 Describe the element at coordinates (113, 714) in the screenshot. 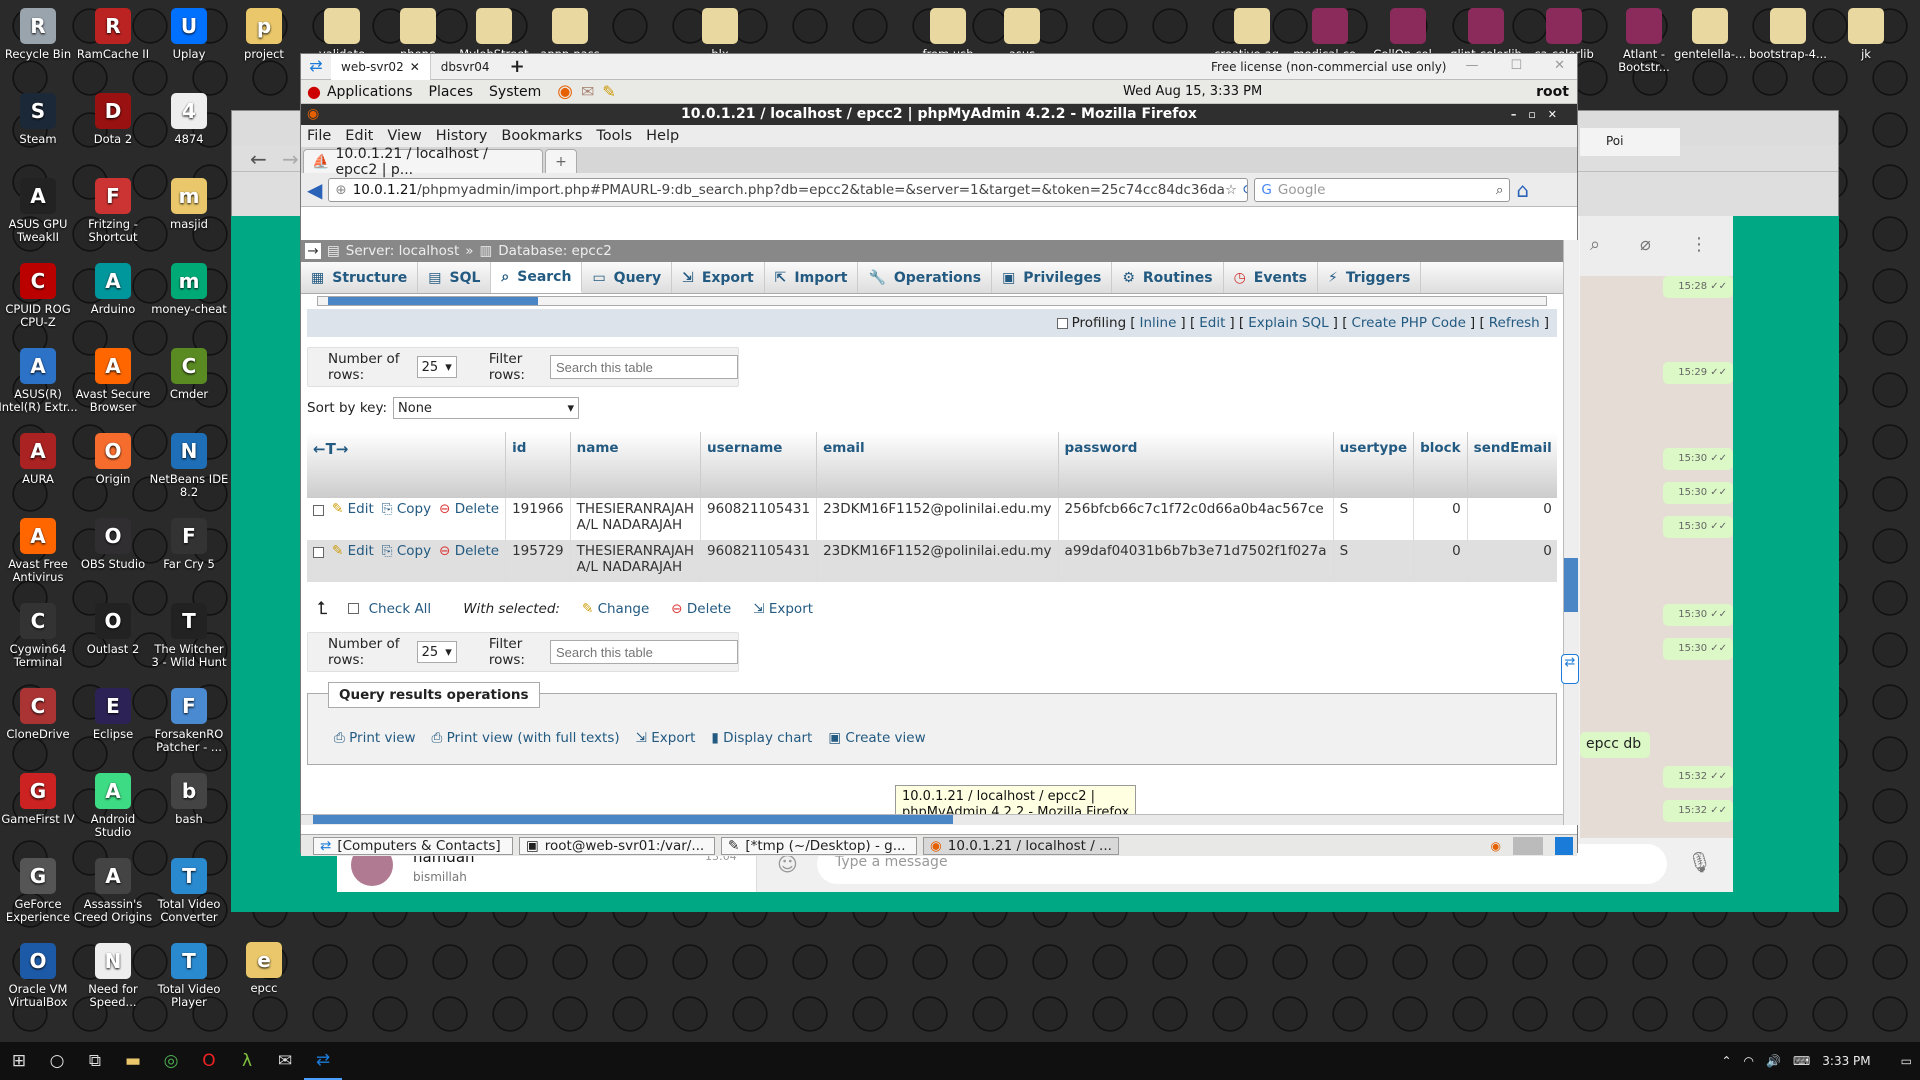

I see `desktop-icon: E Eclipse` at that location.